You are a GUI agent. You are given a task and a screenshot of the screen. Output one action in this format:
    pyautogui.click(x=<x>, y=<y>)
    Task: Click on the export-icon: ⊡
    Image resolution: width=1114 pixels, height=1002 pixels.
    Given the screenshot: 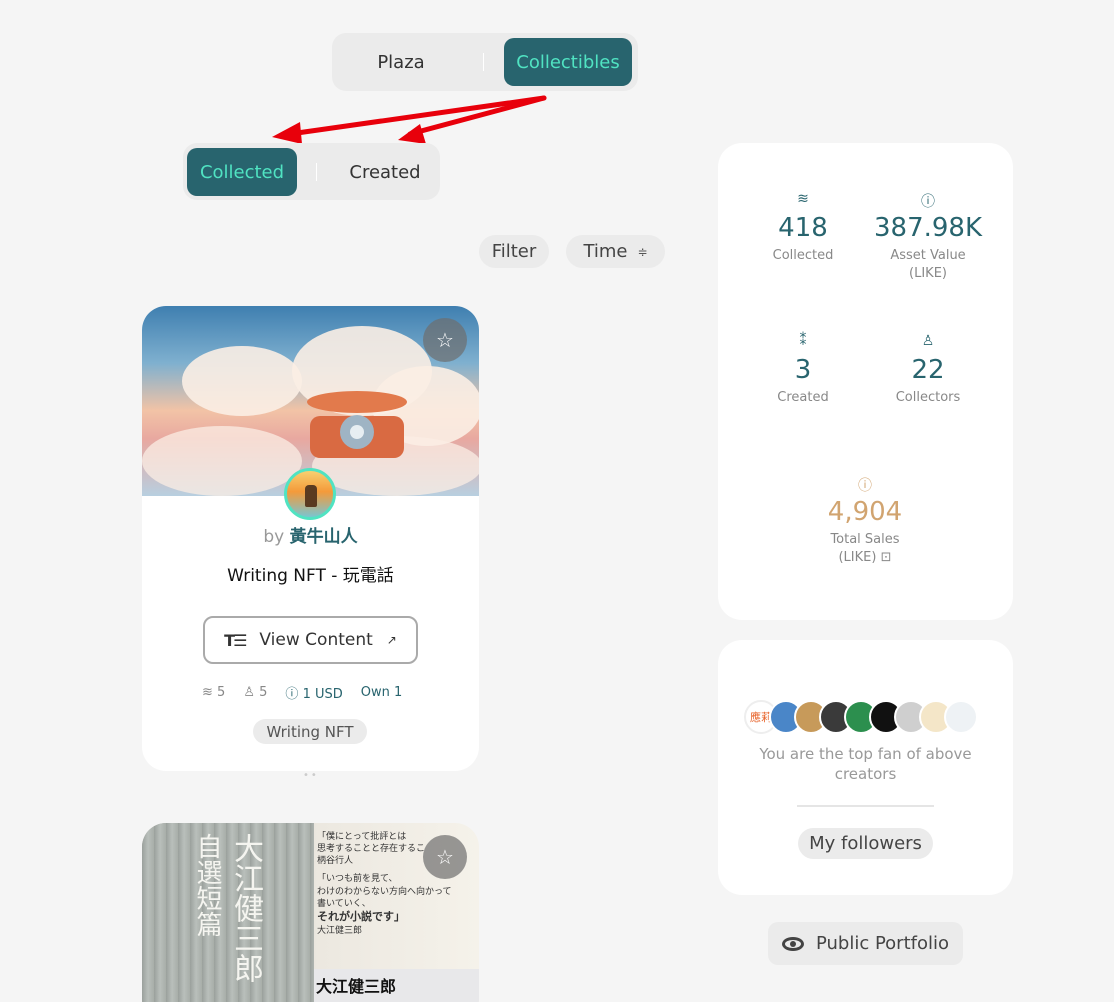 What is the action you would take?
    pyautogui.click(x=886, y=557)
    